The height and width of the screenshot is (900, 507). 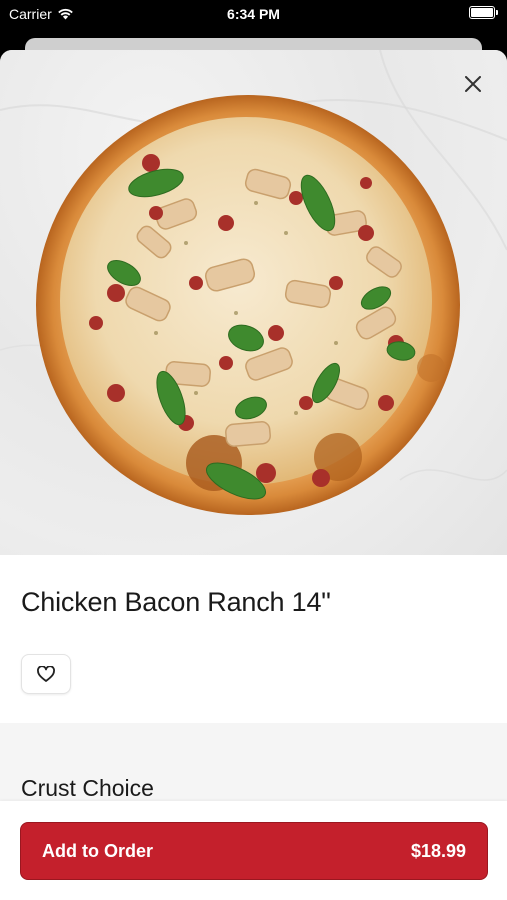 I want to click on add-to-order-label: Add to Order, so click(x=97, y=850).